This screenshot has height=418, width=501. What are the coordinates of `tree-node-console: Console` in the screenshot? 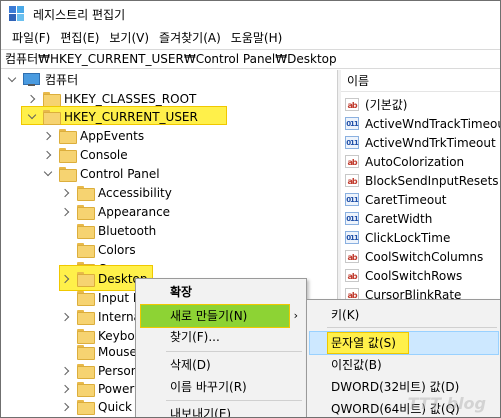 It's located at (85, 154).